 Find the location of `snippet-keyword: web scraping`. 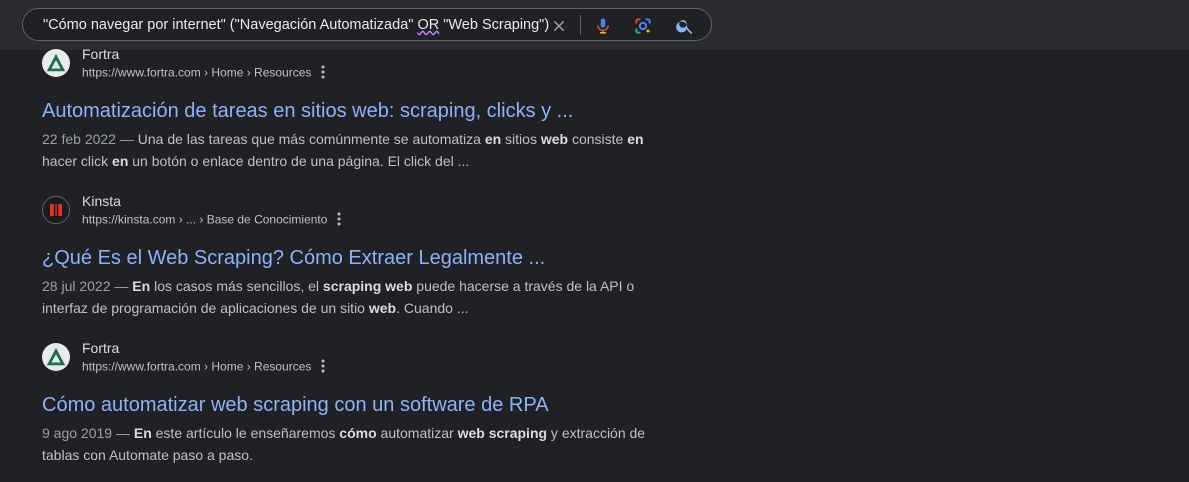

snippet-keyword: web scraping is located at coordinates (502, 433).